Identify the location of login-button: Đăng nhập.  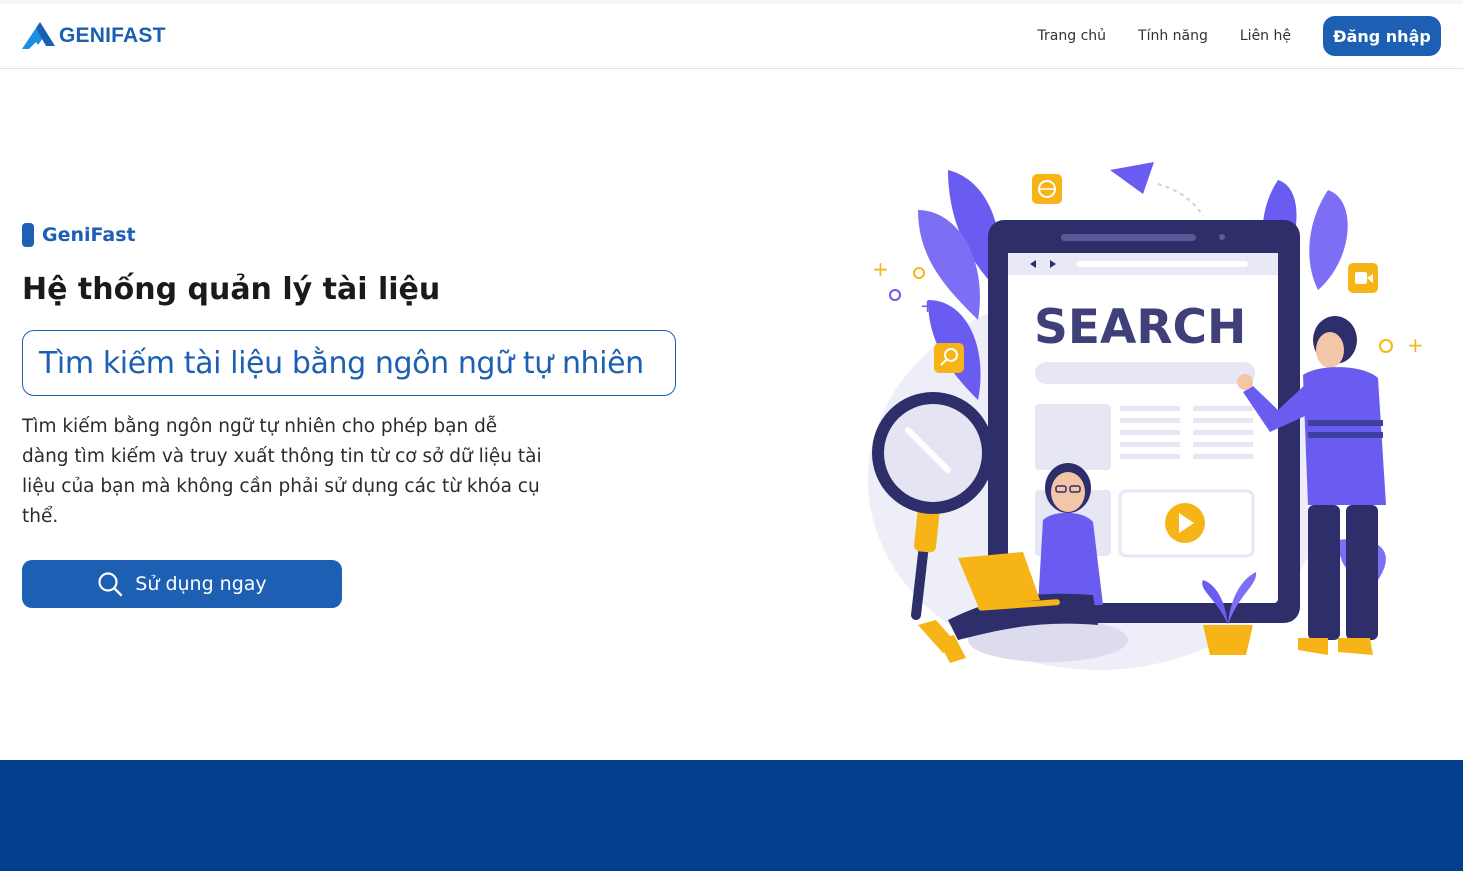
(1382, 36).